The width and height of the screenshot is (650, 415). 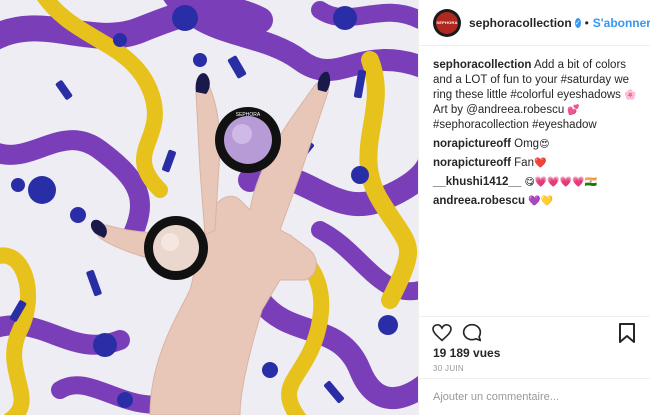 I want to click on comment-item: norapictureoff Fan❤️, so click(x=536, y=163).